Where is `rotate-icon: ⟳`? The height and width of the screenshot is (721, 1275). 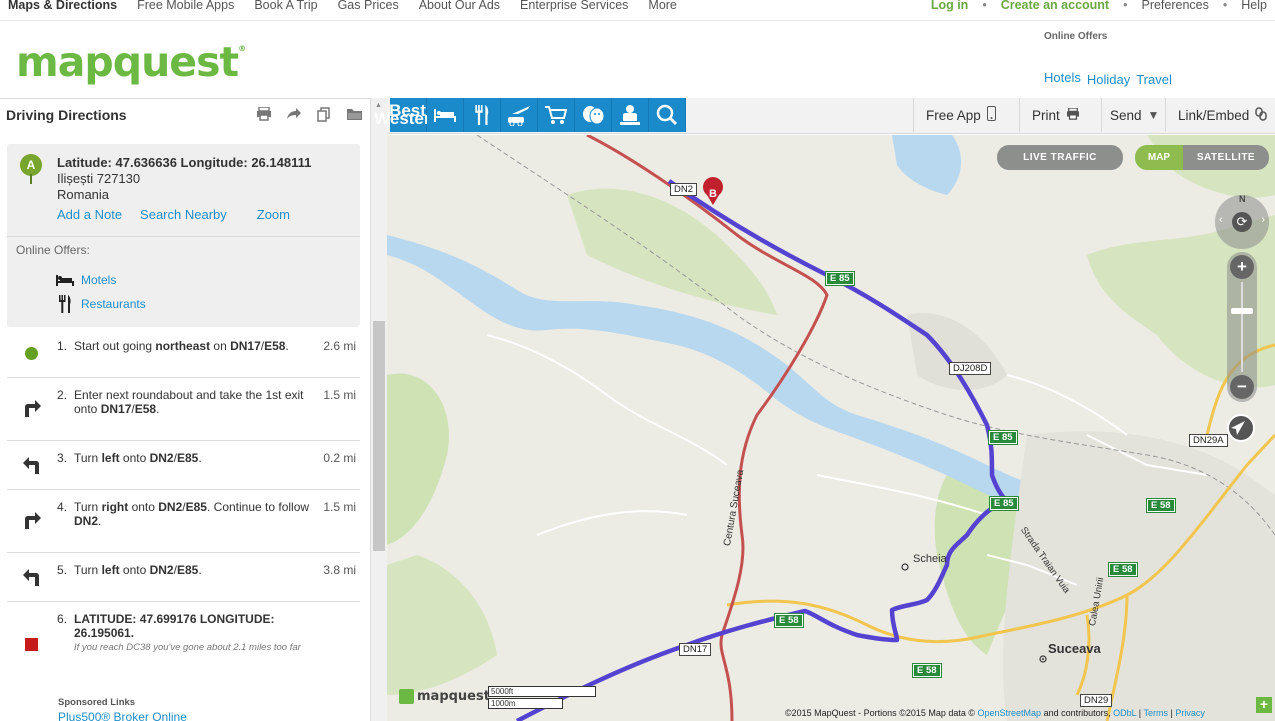
rotate-icon: ⟳ is located at coordinates (1242, 222).